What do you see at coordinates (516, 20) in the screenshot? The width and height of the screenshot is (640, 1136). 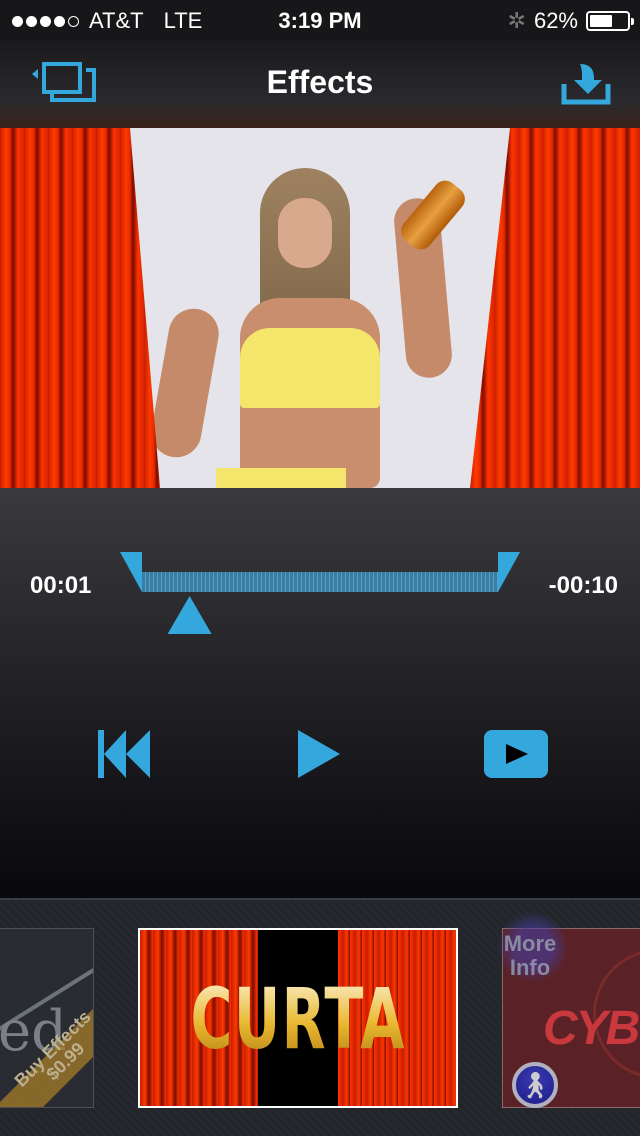 I see `bluetooth-icon: ✲` at bounding box center [516, 20].